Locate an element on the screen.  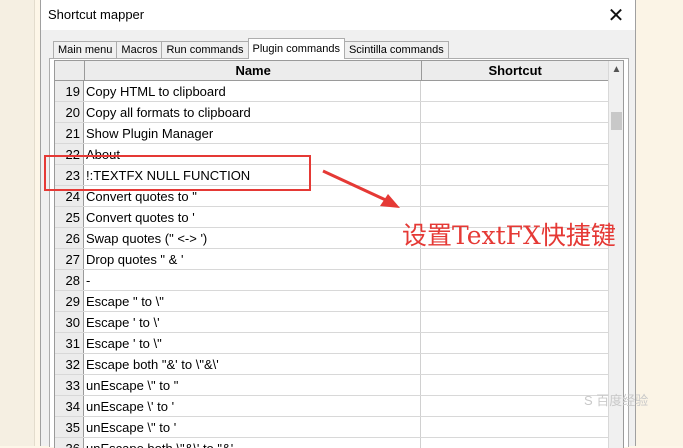
command-name-cell: unEscape \' to ' is located at coordinates (252, 406).